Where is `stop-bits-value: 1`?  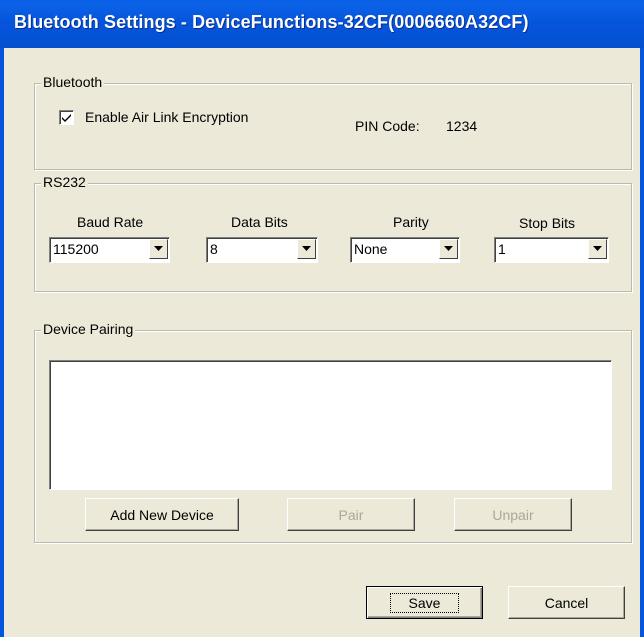 stop-bits-value: 1 is located at coordinates (502, 249).